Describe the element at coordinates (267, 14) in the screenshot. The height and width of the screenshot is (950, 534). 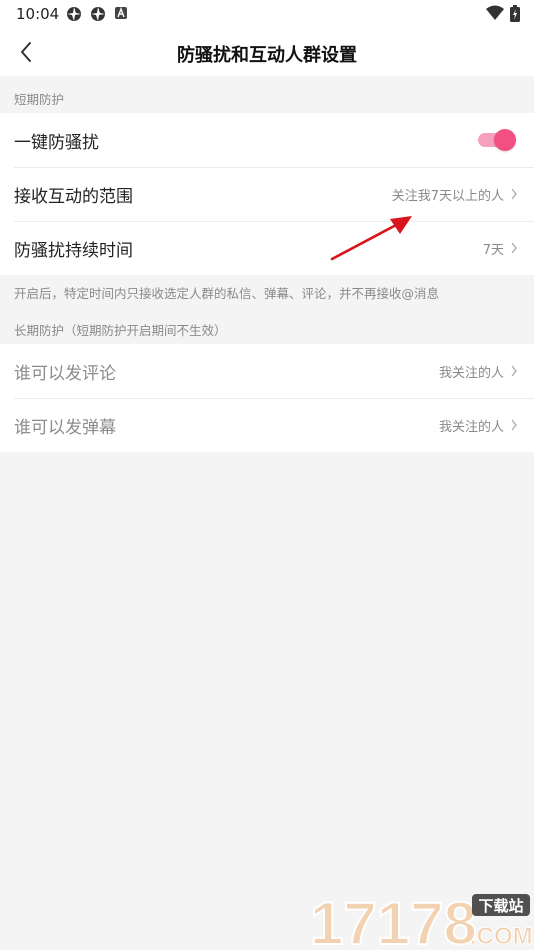
I see `status-bar: 10:04` at that location.